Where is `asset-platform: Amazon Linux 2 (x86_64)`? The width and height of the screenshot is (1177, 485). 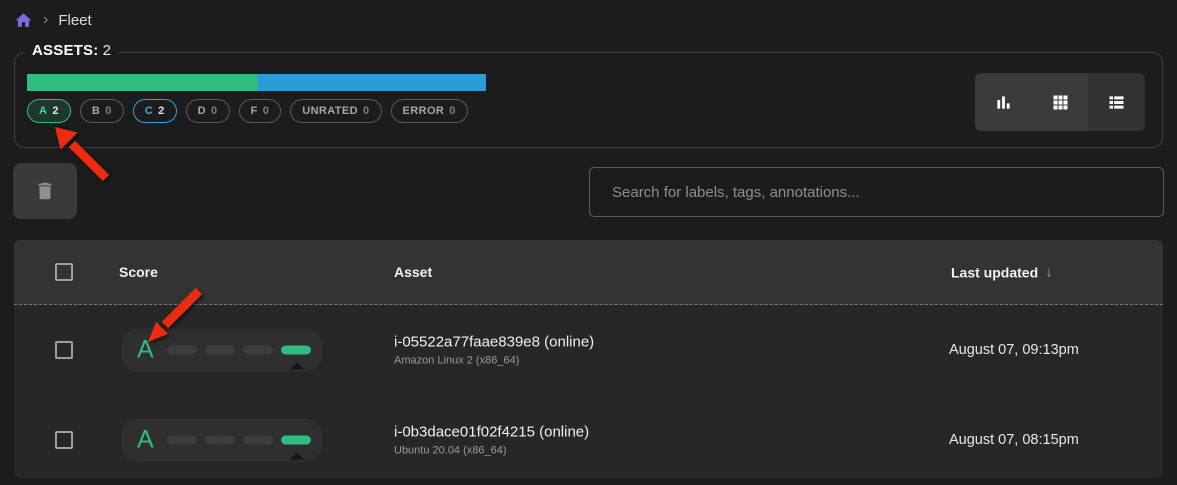
asset-platform: Amazon Linux 2 (x86_64) is located at coordinates (457, 360).